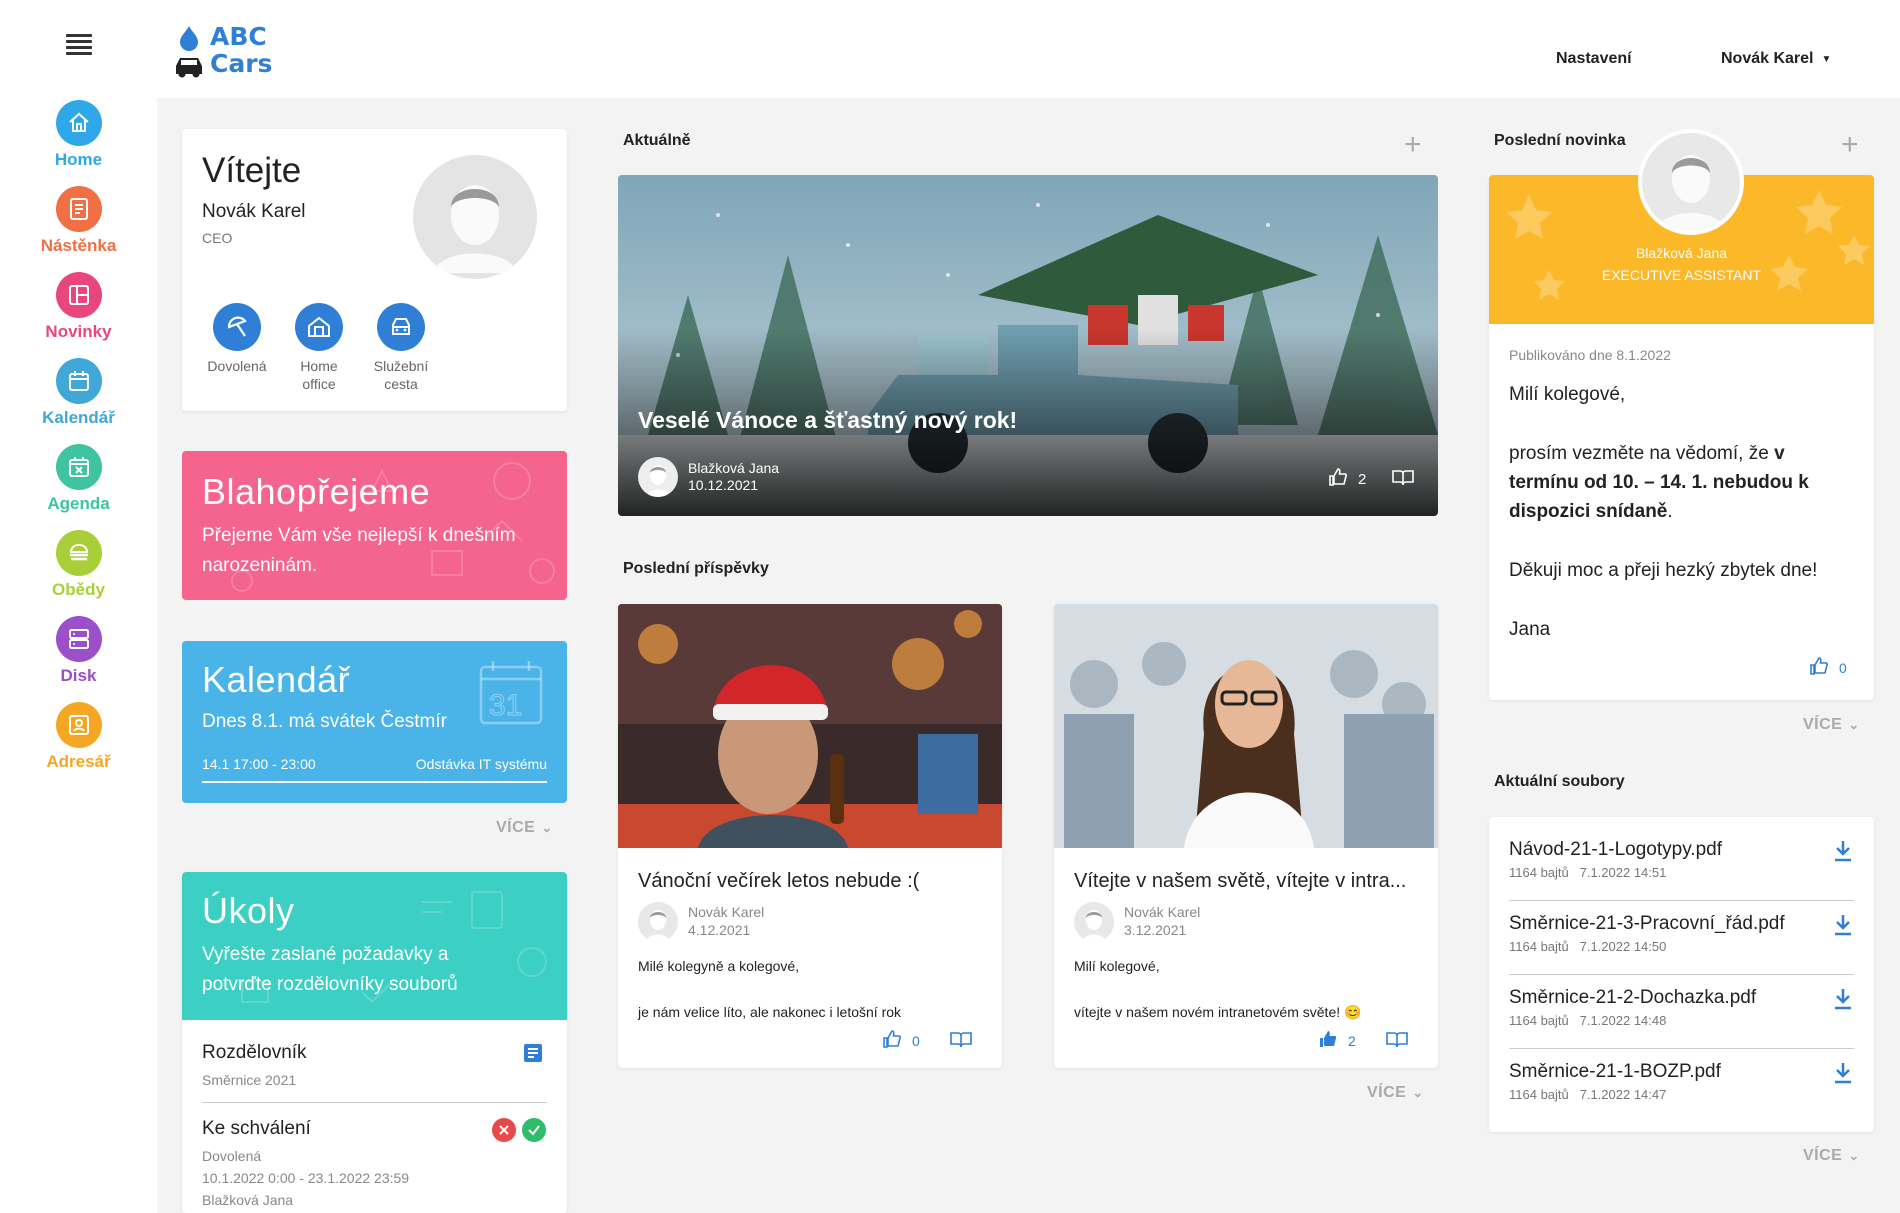 The image size is (1900, 1213). Describe the element at coordinates (828, 420) in the screenshot. I see `current-news-title: Veselé Vánoce a šťastný nový rok!` at that location.